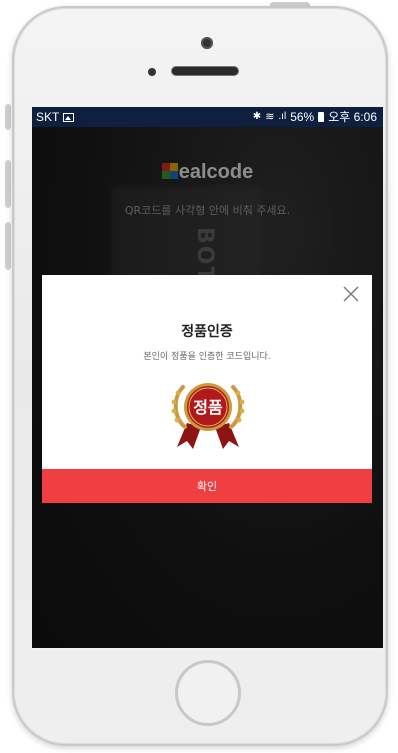 The image size is (398, 753). I want to click on front-camera, so click(207, 43).